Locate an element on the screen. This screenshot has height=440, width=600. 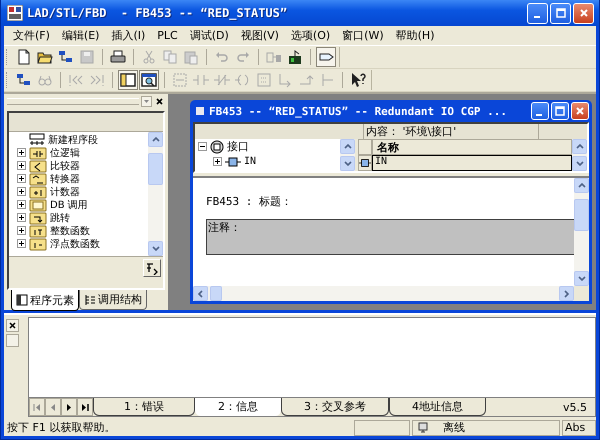
tree-item: IN is located at coordinates (250, 161).